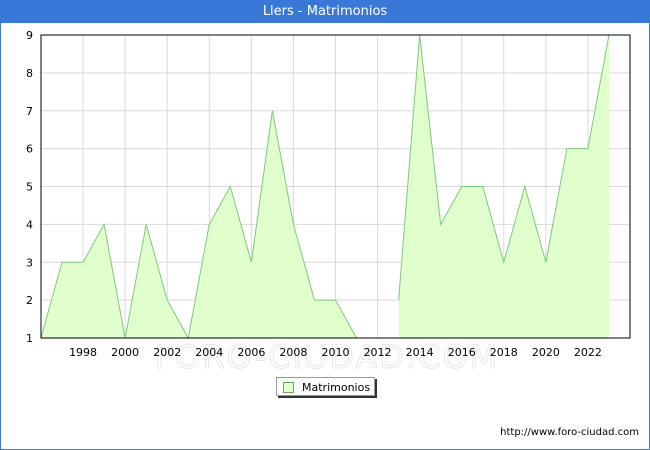 The width and height of the screenshot is (650, 450). What do you see at coordinates (29, 187) in the screenshot?
I see `y-tick-label: 5` at bounding box center [29, 187].